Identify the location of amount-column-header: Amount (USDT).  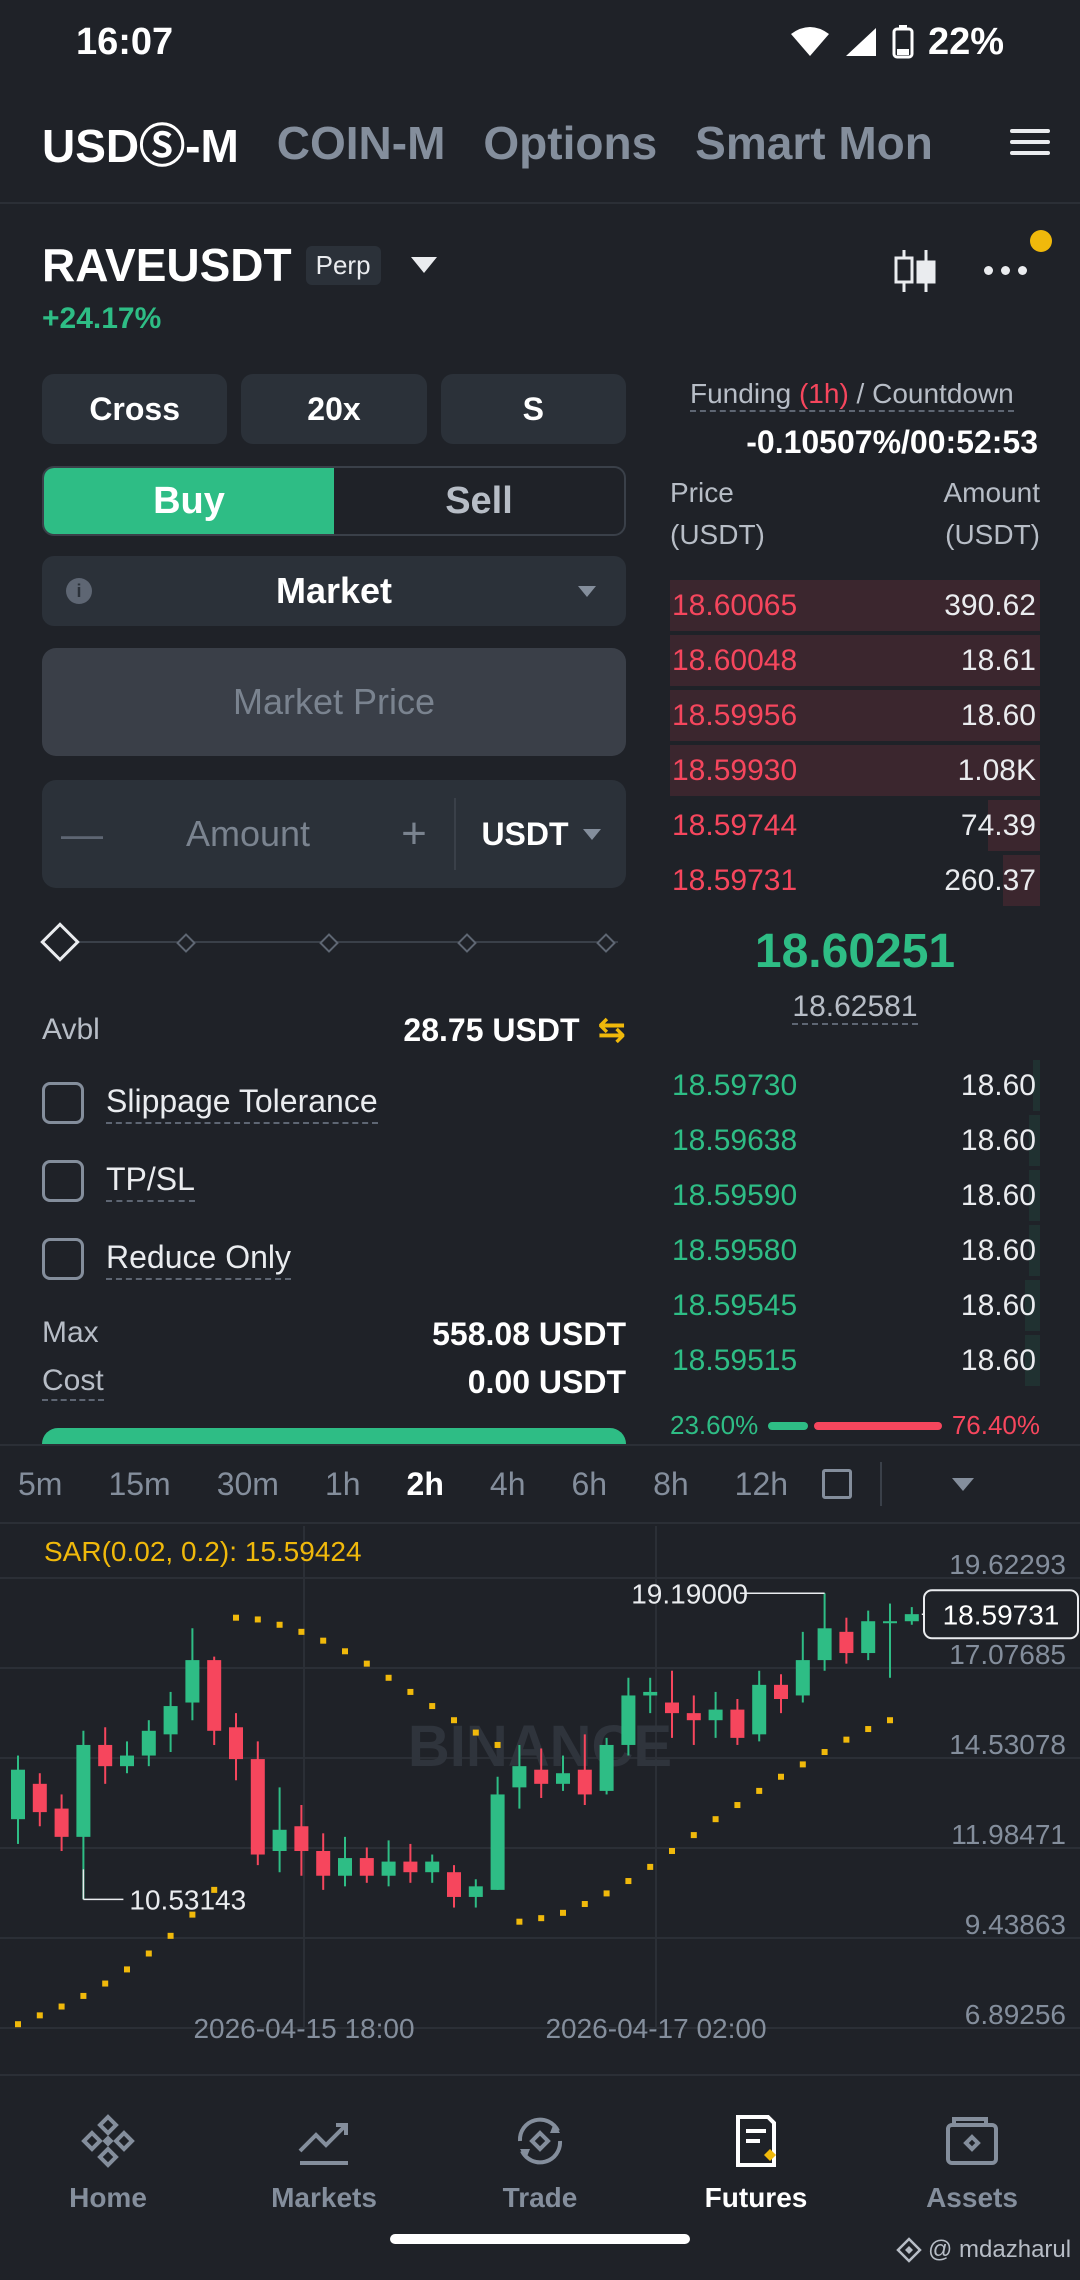
(992, 514).